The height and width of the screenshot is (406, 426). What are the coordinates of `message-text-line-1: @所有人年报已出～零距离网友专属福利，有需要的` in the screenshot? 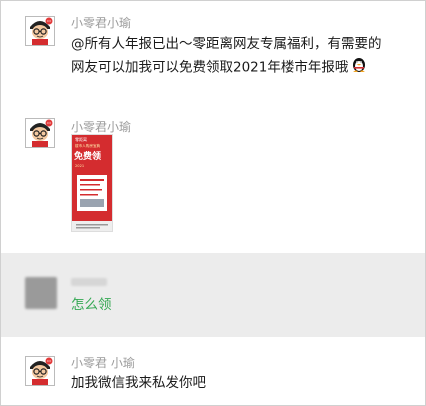 It's located at (226, 44).